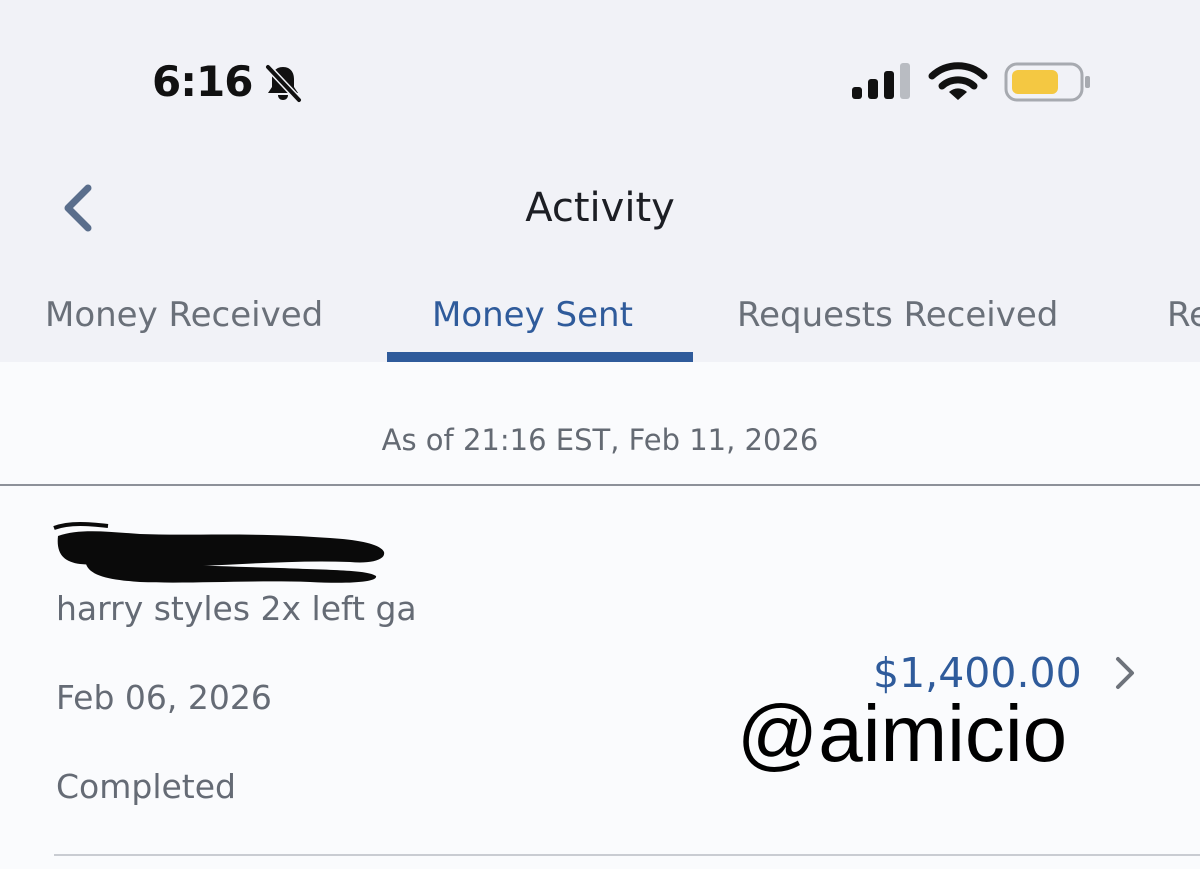 Image resolution: width=1200 pixels, height=869 pixels. What do you see at coordinates (236, 608) in the screenshot?
I see `transaction-memo: harry styles 2x left ga` at bounding box center [236, 608].